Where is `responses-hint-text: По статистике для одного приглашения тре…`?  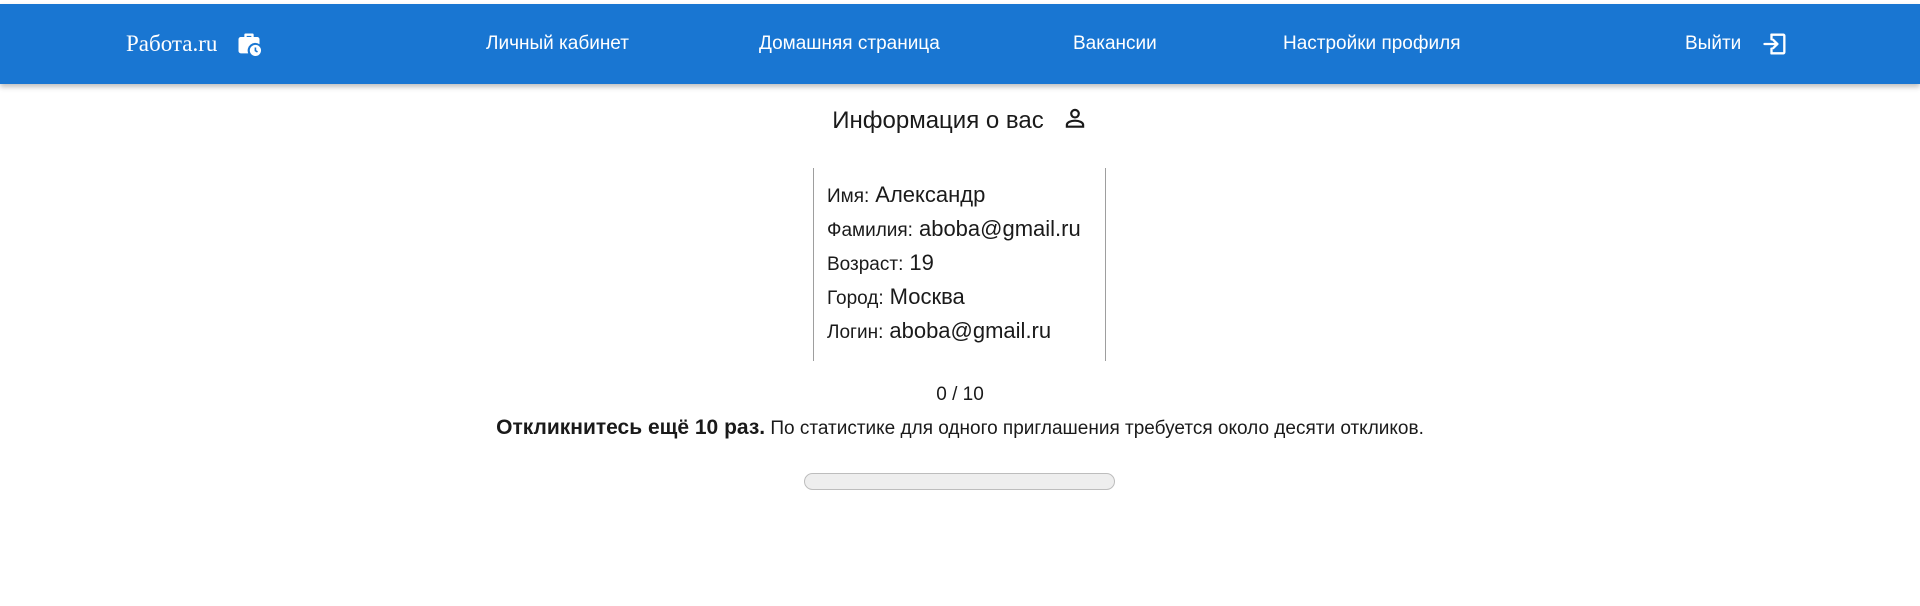 responses-hint-text: По статистике для одного приглашения тре… is located at coordinates (1094, 428).